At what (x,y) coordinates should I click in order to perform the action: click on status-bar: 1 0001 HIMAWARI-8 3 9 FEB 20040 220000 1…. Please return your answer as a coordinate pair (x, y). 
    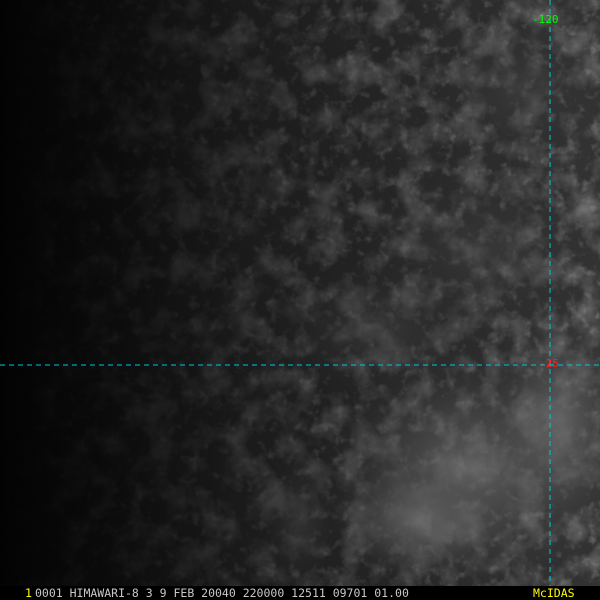
    Looking at the image, I should click on (300, 593).